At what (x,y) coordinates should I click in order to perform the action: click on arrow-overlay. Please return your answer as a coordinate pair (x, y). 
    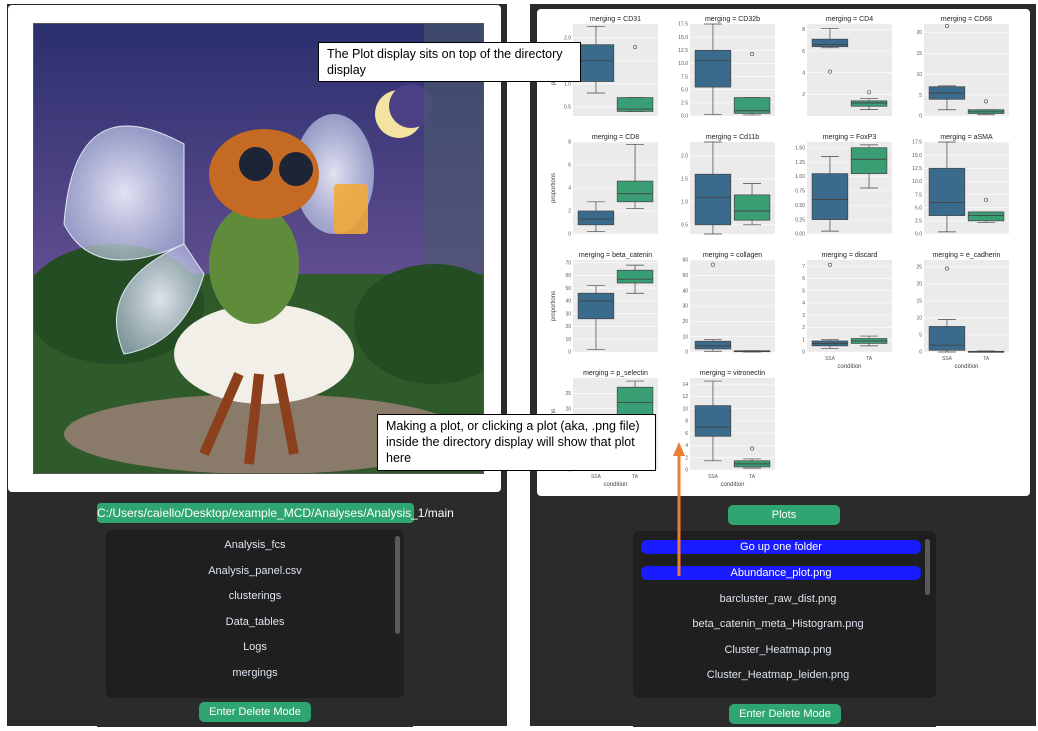
    Looking at the image, I should click on (679, 509).